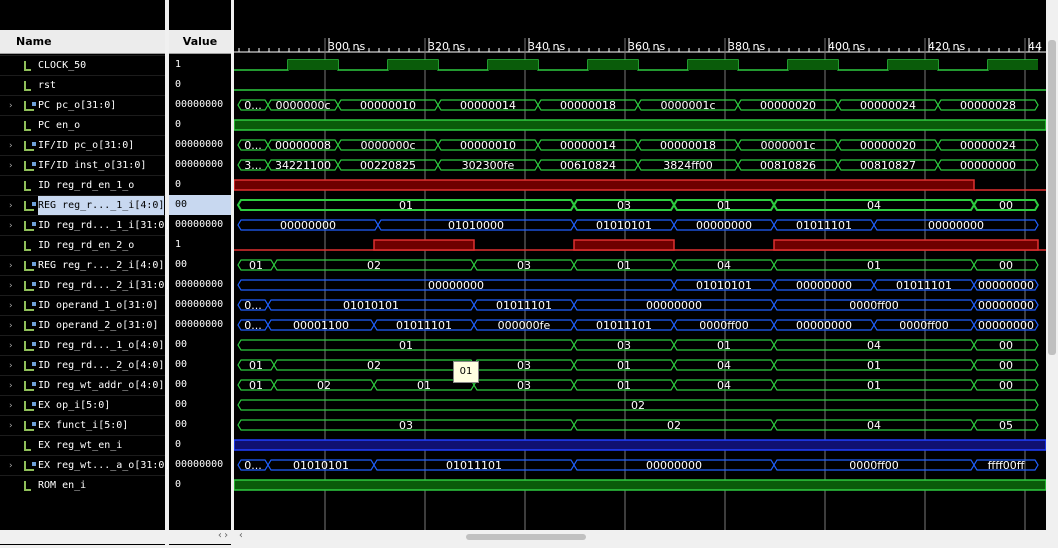 The width and height of the screenshot is (1058, 548). What do you see at coordinates (82, 305) in the screenshot?
I see `signal-row: › ID operand_1_o[31:0]` at bounding box center [82, 305].